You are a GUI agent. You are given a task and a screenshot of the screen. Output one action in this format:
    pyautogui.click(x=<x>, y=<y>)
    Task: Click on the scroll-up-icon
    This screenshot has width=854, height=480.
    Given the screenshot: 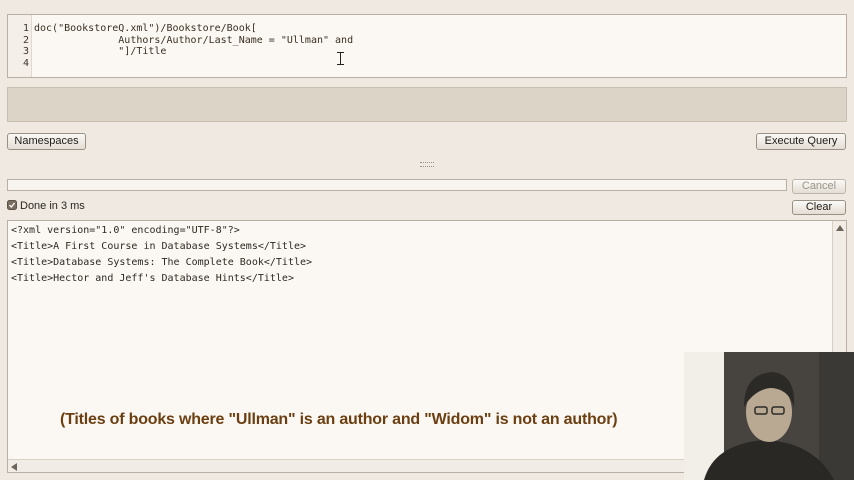 What is the action you would take?
    pyautogui.click(x=840, y=228)
    